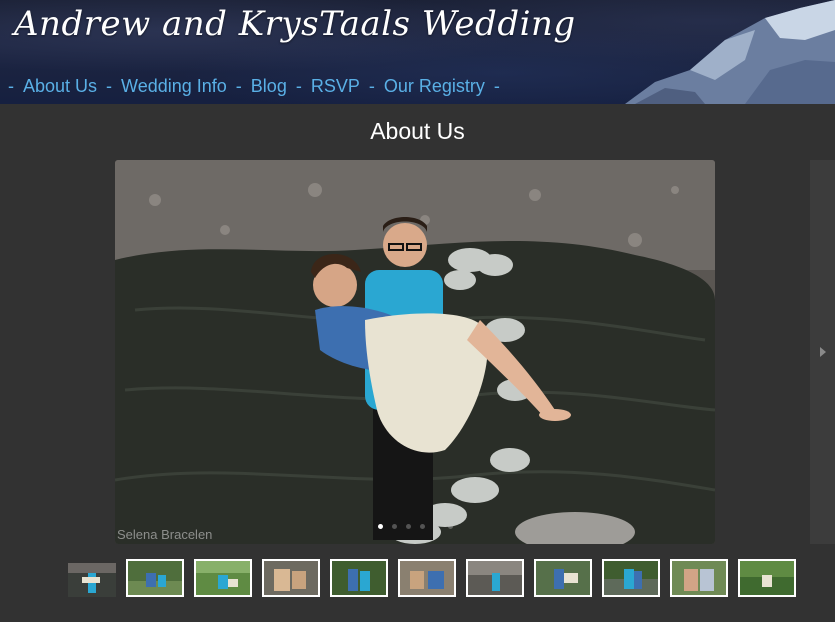 This screenshot has width=835, height=622. What do you see at coordinates (269, 86) in the screenshot?
I see `nav-link-blog: Blog` at bounding box center [269, 86].